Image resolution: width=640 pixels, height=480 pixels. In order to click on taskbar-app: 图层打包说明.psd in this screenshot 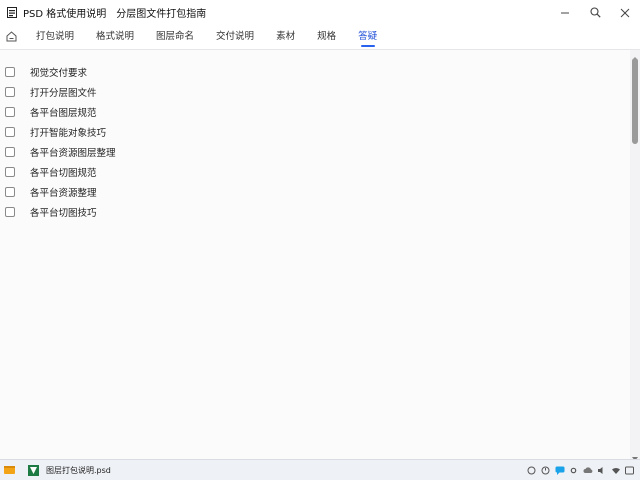, I will do `click(68, 470)`.